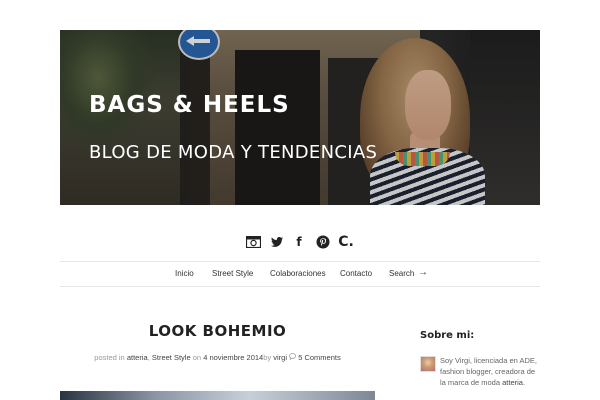 The width and height of the screenshot is (600, 400). Describe the element at coordinates (280, 357) in the screenshot. I see `author-link: virgi` at that location.